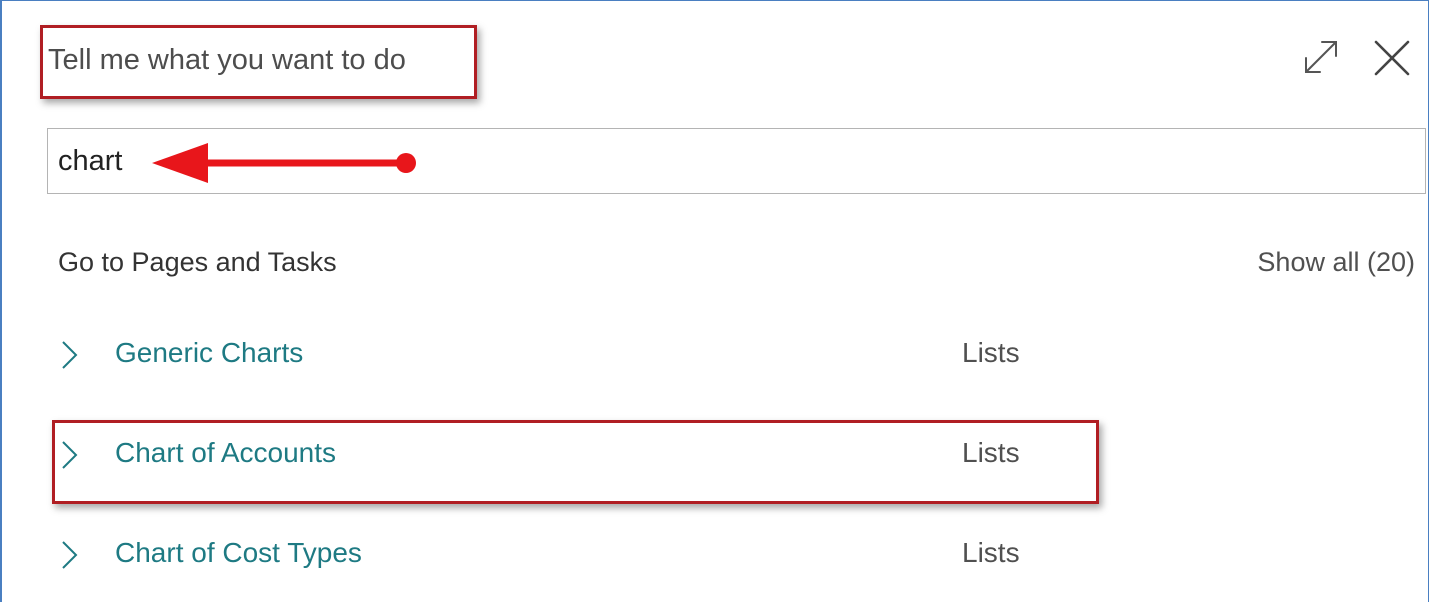  Describe the element at coordinates (258, 62) in the screenshot. I see `title-highlight-box` at that location.